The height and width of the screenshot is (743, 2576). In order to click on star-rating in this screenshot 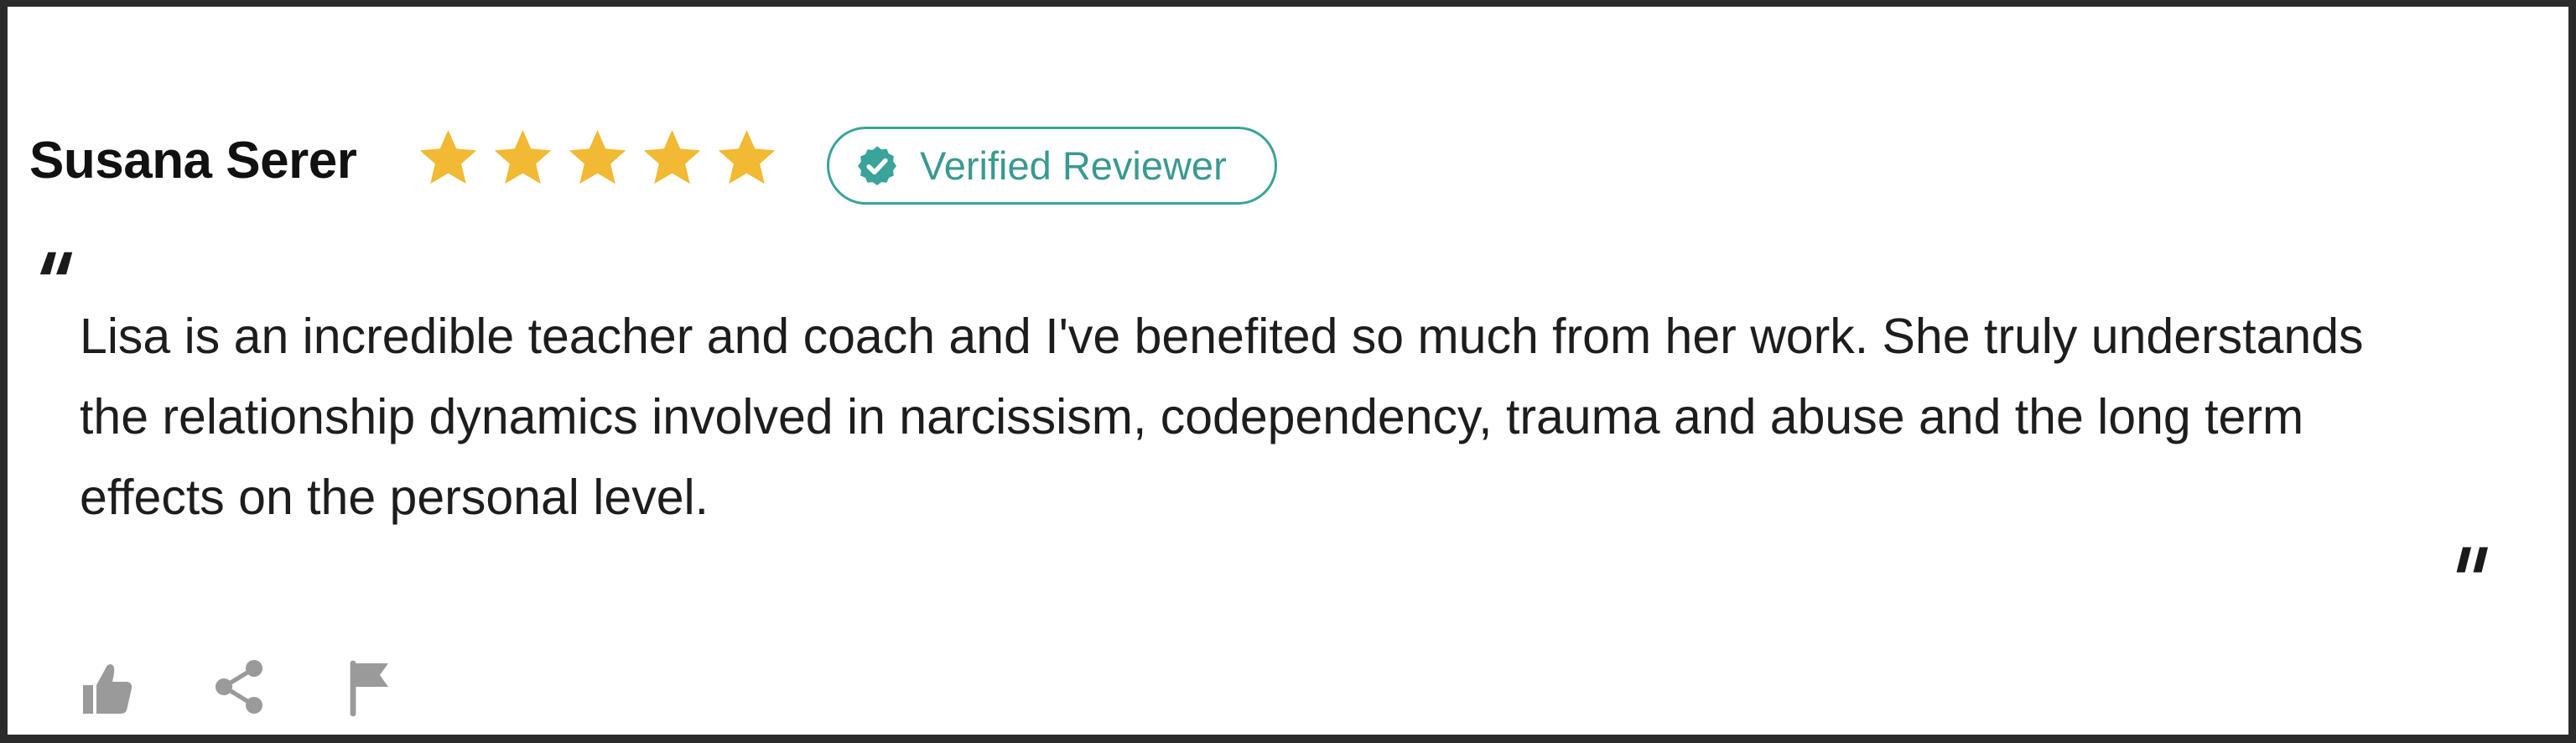, I will do `click(597, 163)`.